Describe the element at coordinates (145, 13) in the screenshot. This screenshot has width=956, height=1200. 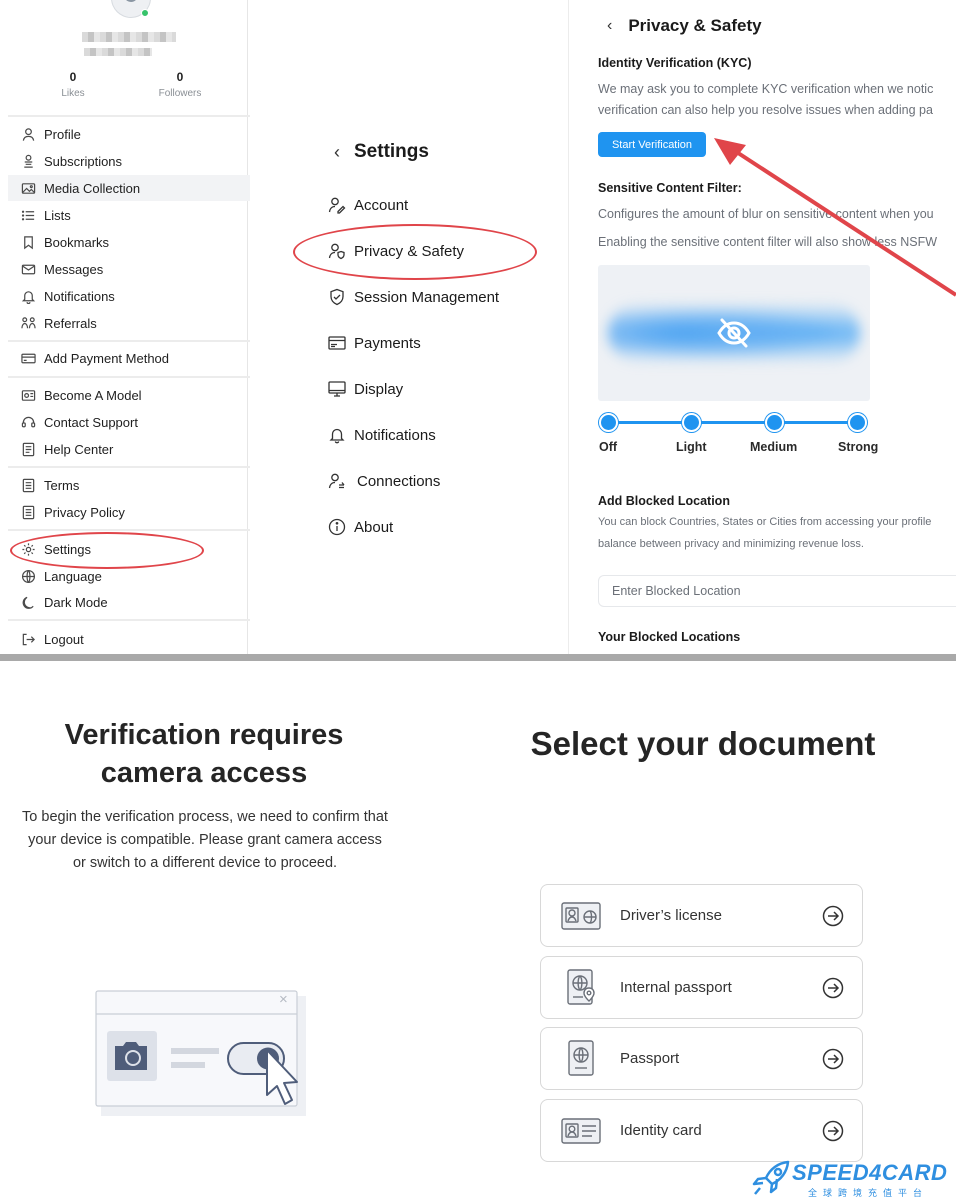
I see `online-status-dot` at that location.